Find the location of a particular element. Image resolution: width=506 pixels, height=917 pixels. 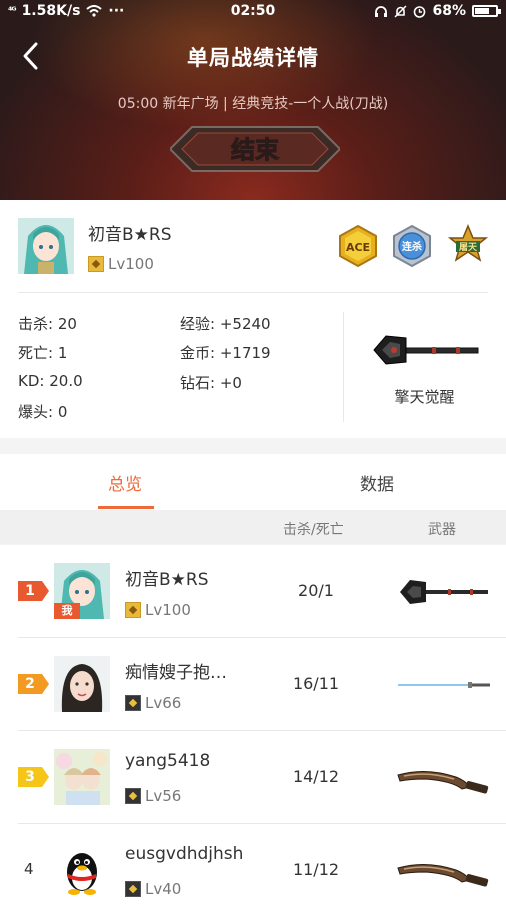

qq-penguin-avatar-icon is located at coordinates (82, 870).